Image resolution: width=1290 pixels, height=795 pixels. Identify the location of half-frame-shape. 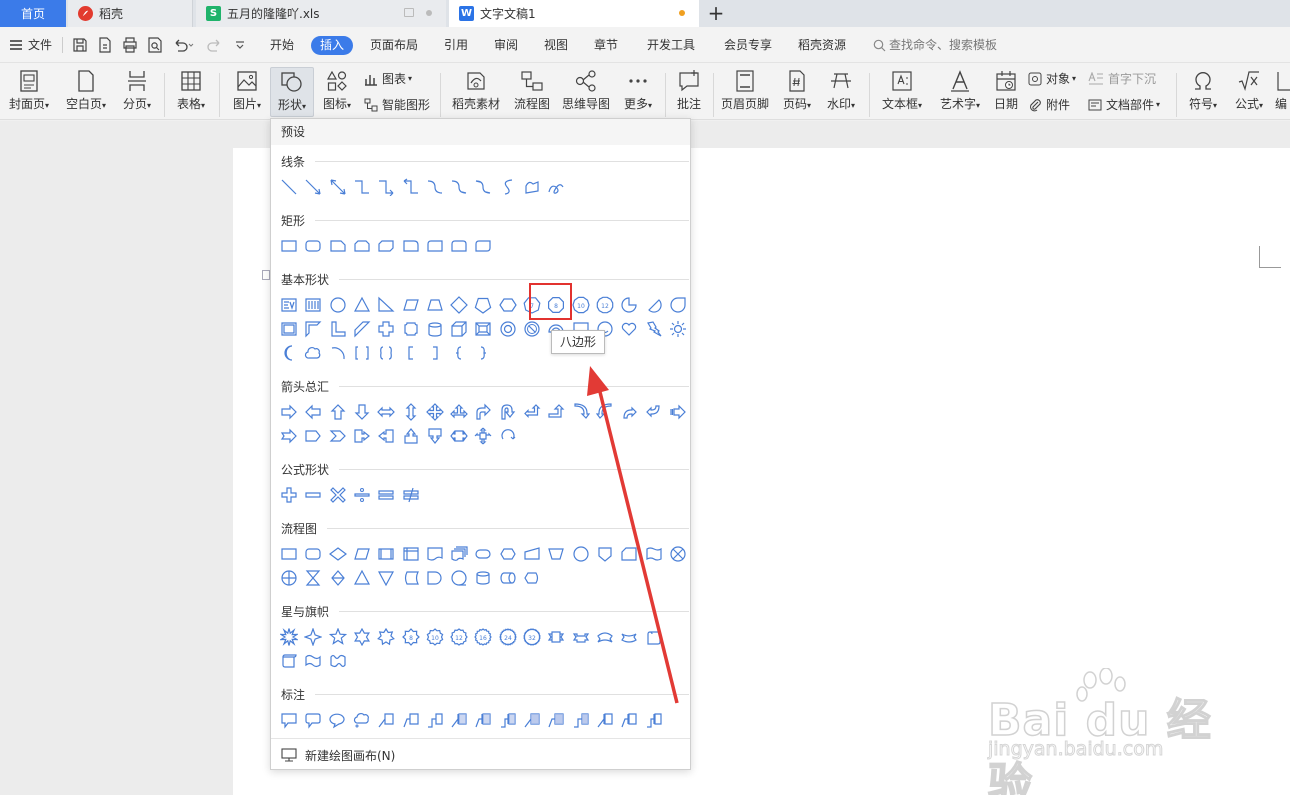
(313, 329).